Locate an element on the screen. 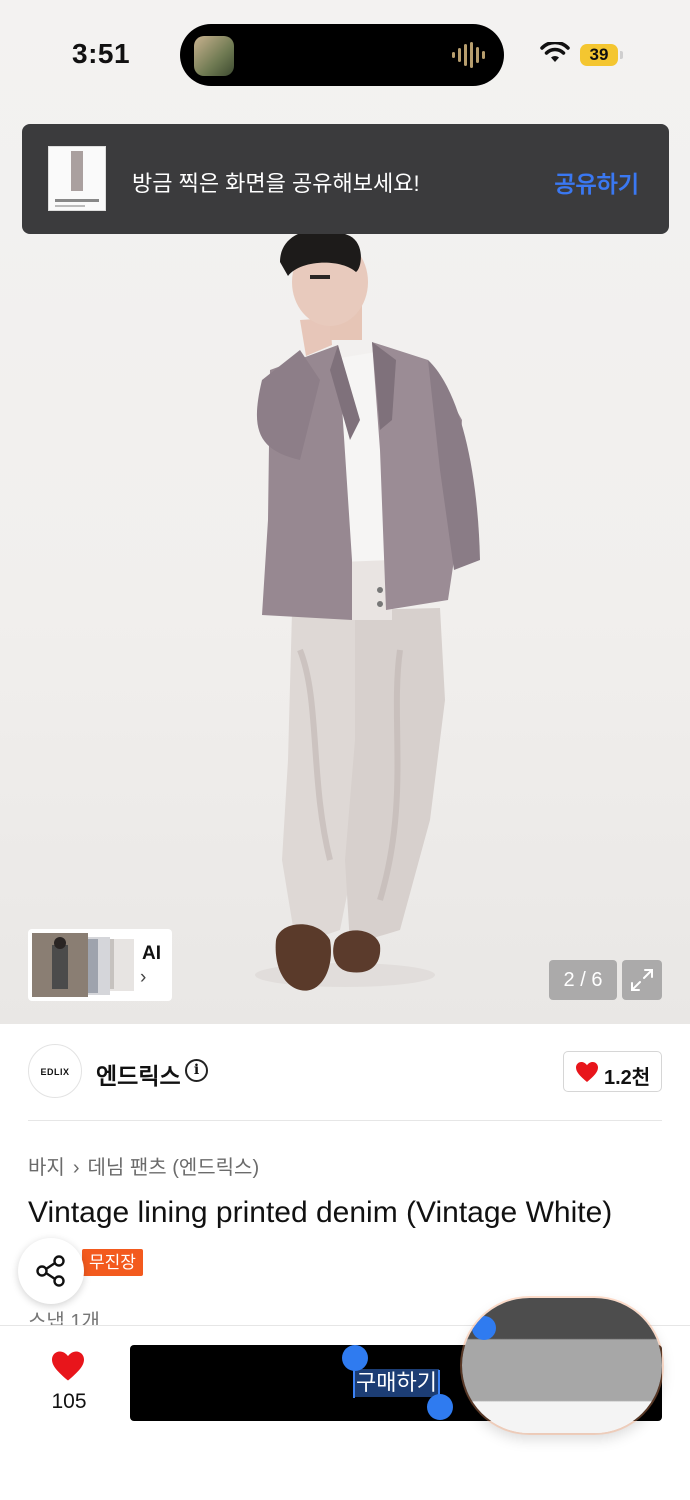 The image size is (690, 1500). expand-button is located at coordinates (642, 980).